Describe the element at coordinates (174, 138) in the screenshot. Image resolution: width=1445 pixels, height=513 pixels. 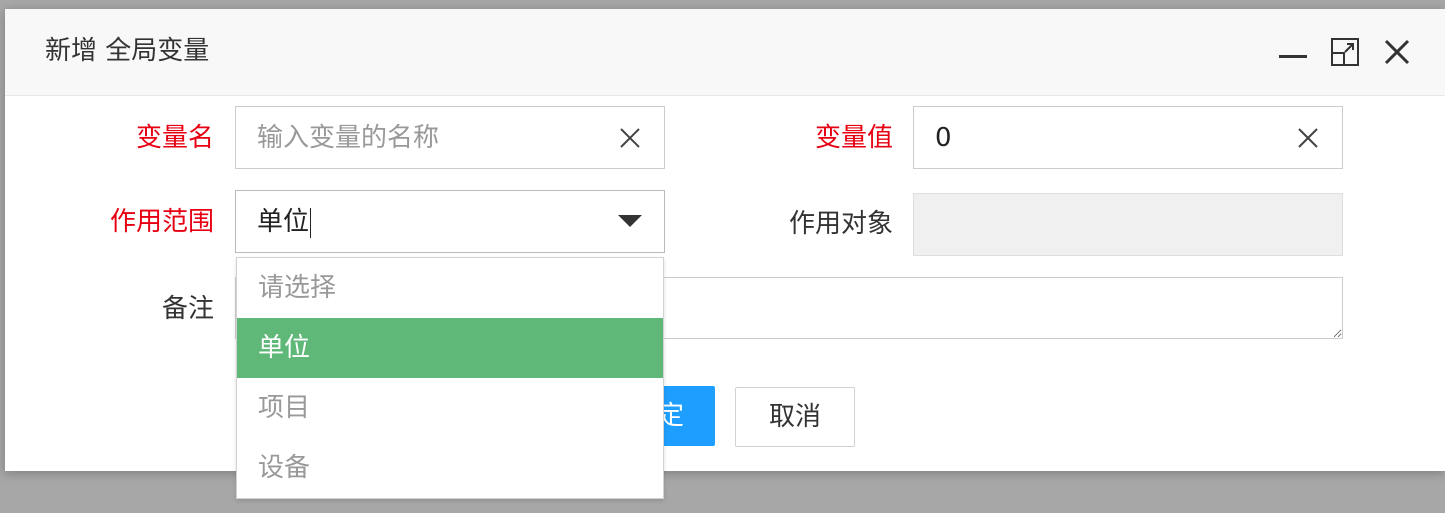
I see `var-name-label: 变量名` at that location.